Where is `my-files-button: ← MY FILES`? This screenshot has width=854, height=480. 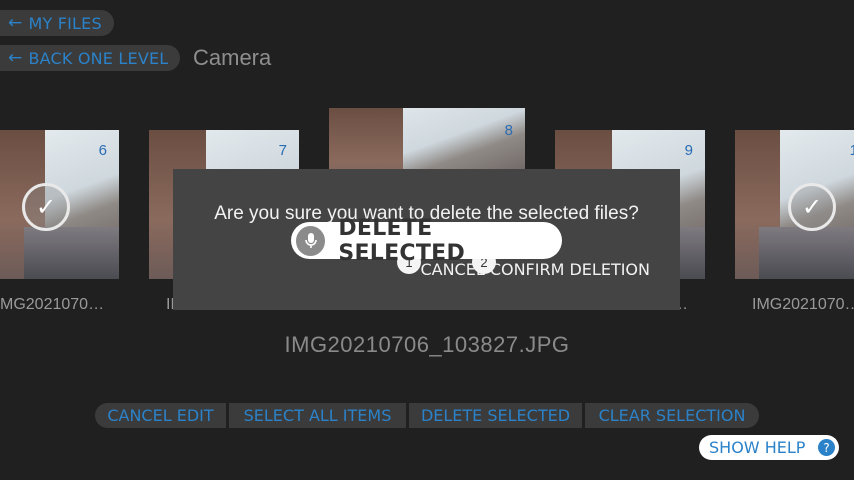
my-files-button: ← MY FILES is located at coordinates (57, 23).